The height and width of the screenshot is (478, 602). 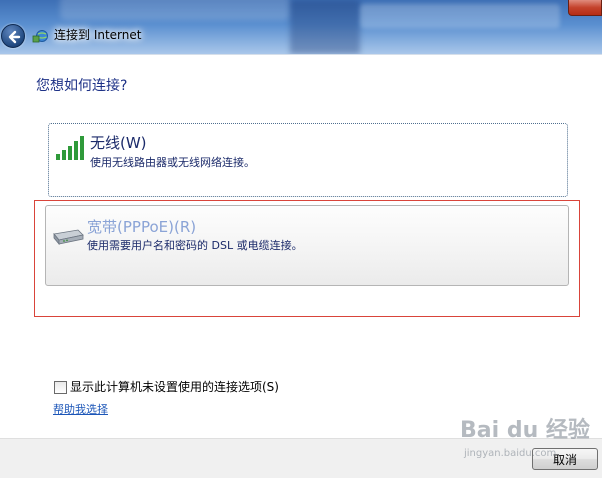 I want to click on option-broadband-title: 宽带(PPPoE)(R), so click(x=142, y=227).